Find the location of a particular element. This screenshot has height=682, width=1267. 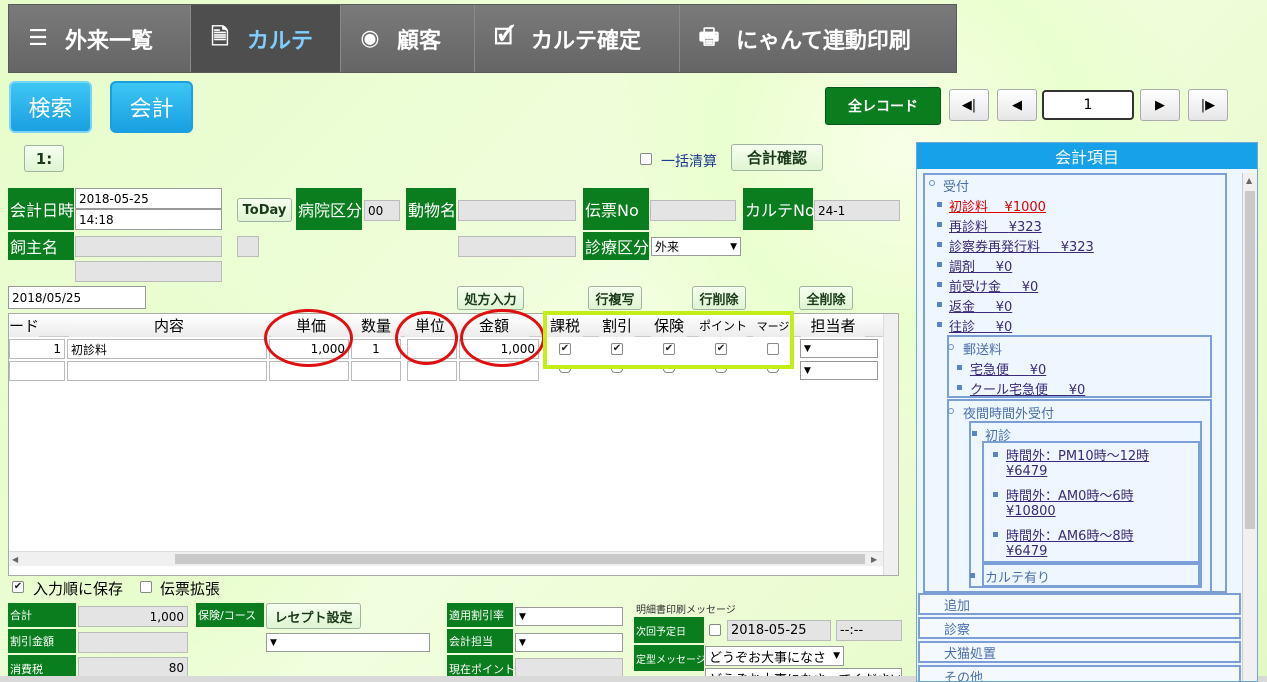

tab-nyante-print: 🖶 にゃんて連動印刷 is located at coordinates (818, 38).